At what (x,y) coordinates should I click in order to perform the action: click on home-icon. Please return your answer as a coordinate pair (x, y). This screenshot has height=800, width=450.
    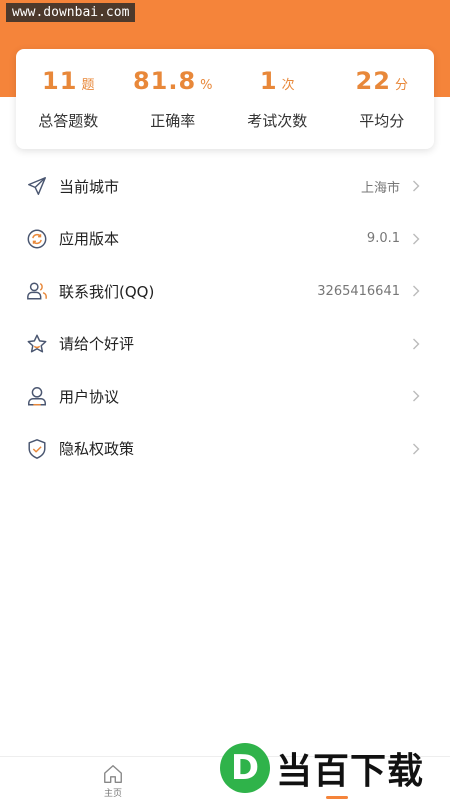
    Looking at the image, I should click on (113, 774).